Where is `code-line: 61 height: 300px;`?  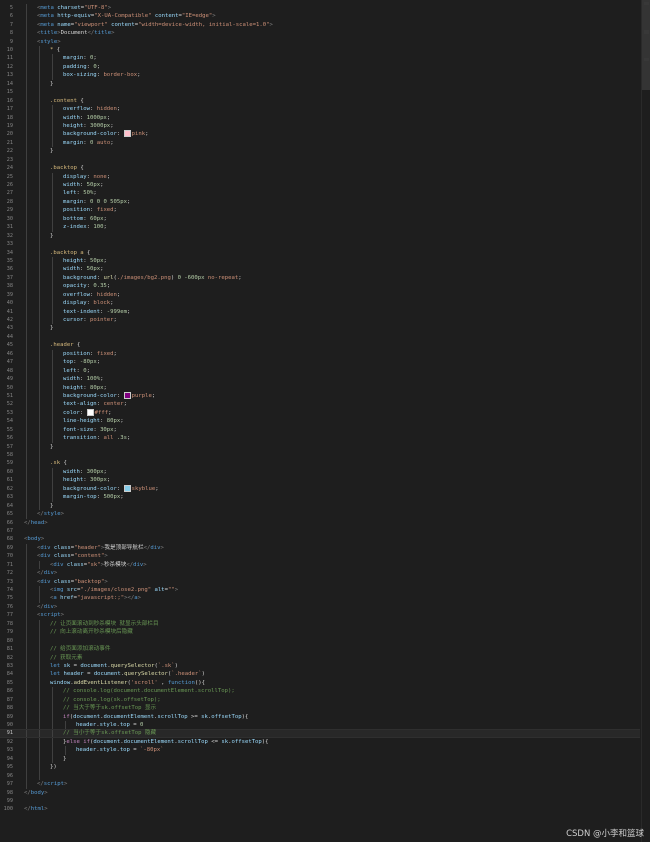 code-line: 61 height: 300px; is located at coordinates (320, 480).